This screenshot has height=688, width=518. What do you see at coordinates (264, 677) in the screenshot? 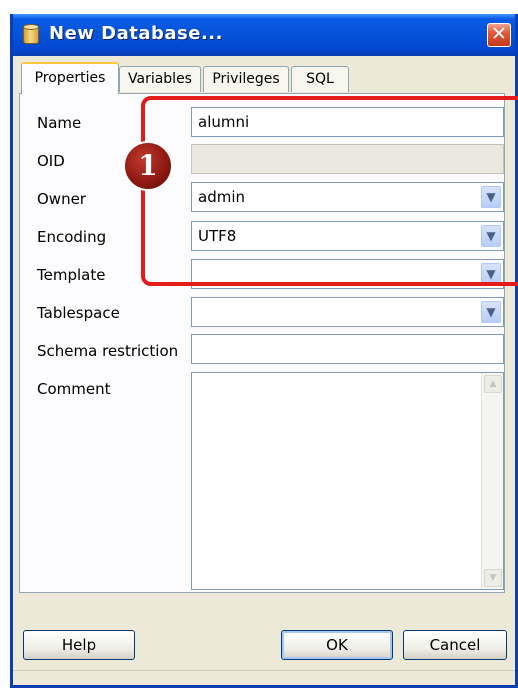
I see `status-bar` at bounding box center [264, 677].